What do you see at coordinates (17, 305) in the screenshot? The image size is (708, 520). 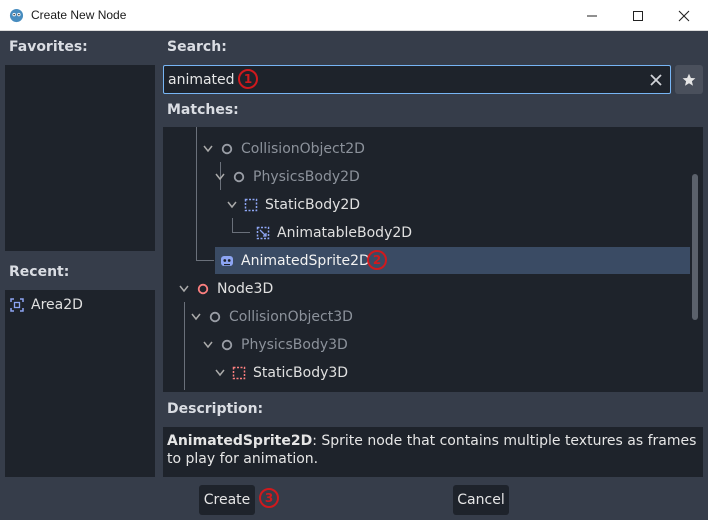 I see `area2d-icon` at bounding box center [17, 305].